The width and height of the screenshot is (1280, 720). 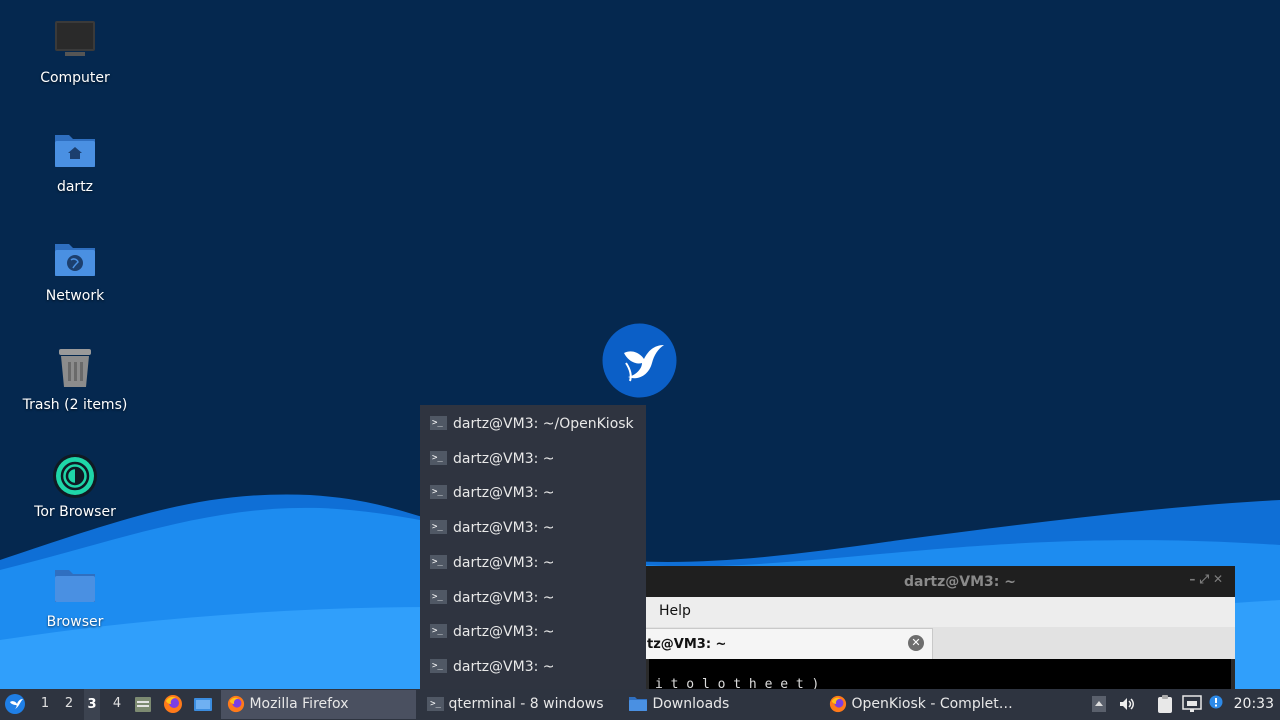 I want to click on chevron-up-icon, so click(x=1099, y=704).